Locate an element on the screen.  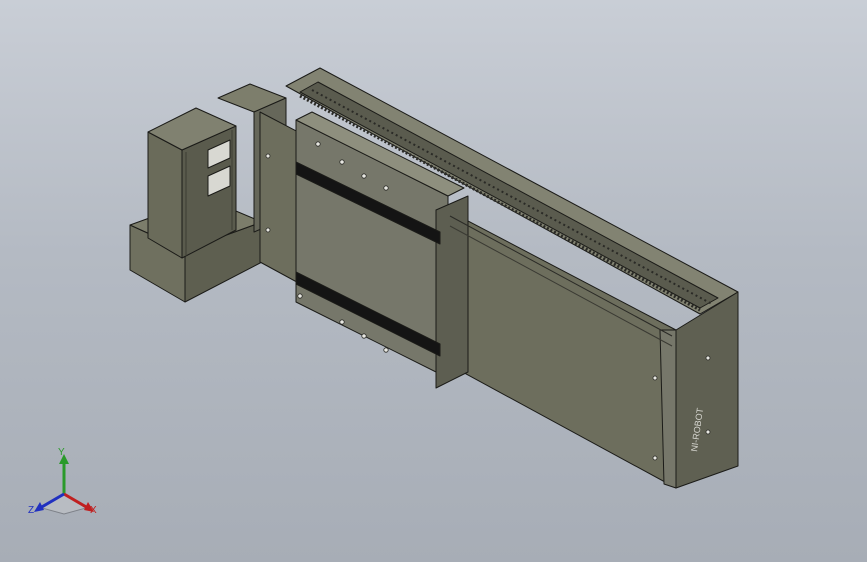
carriage-screw is located at coordinates (318, 144).